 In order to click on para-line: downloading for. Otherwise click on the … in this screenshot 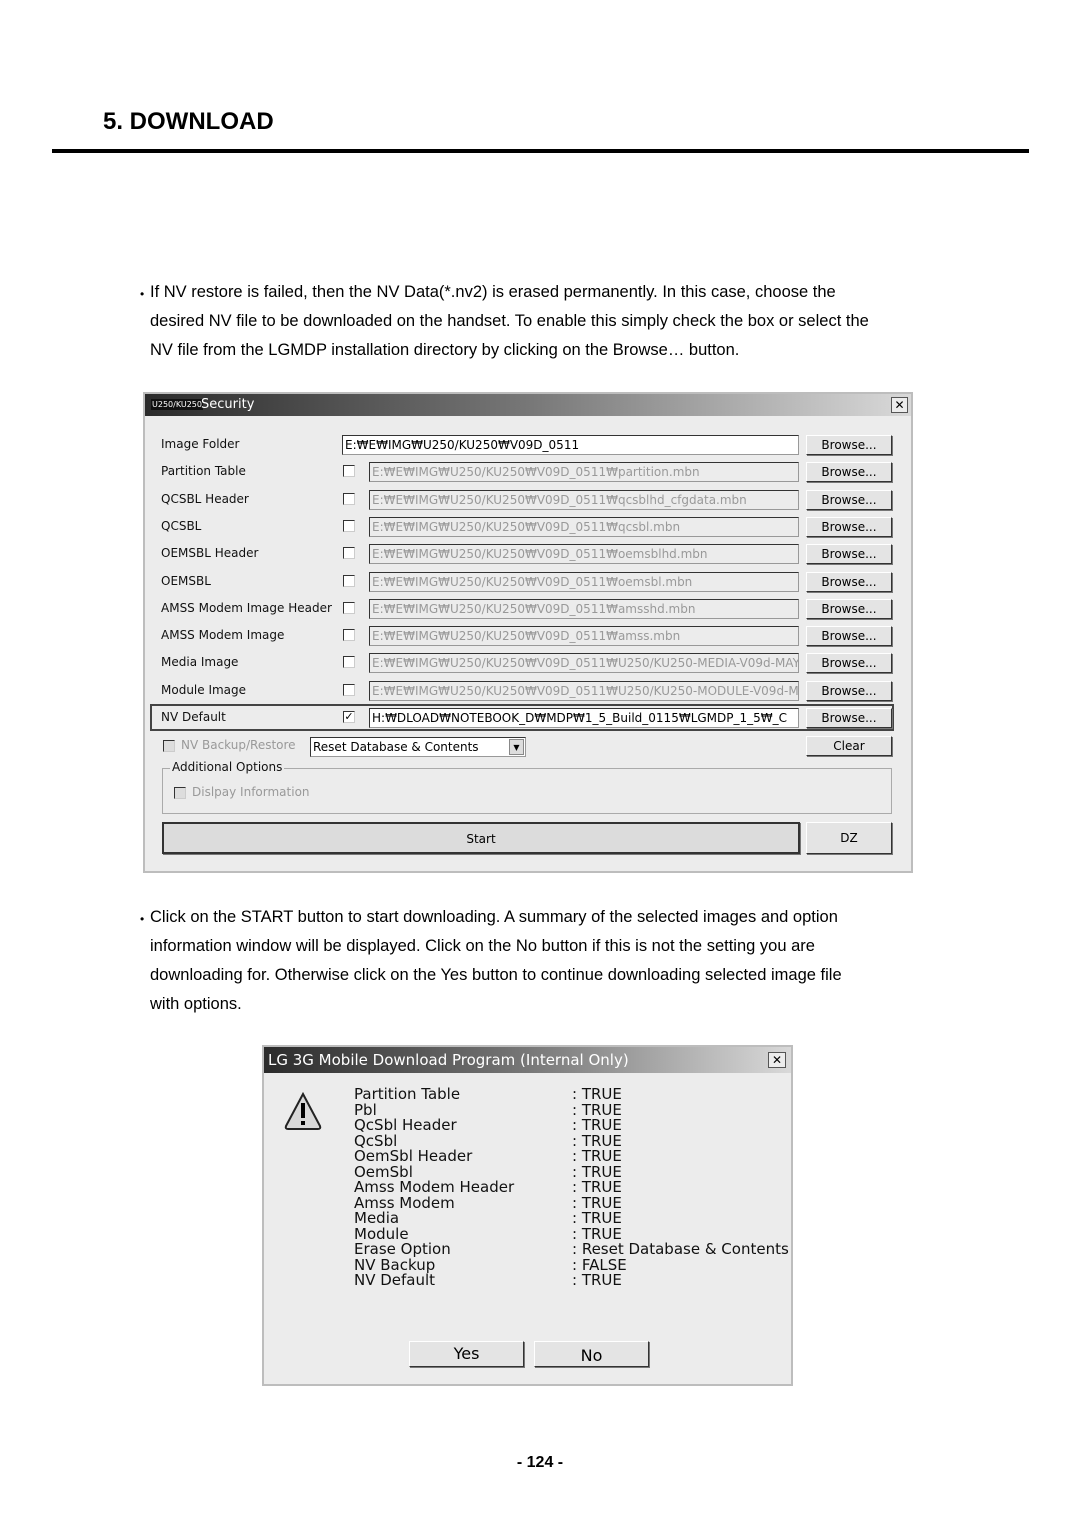, I will do `click(496, 975)`.